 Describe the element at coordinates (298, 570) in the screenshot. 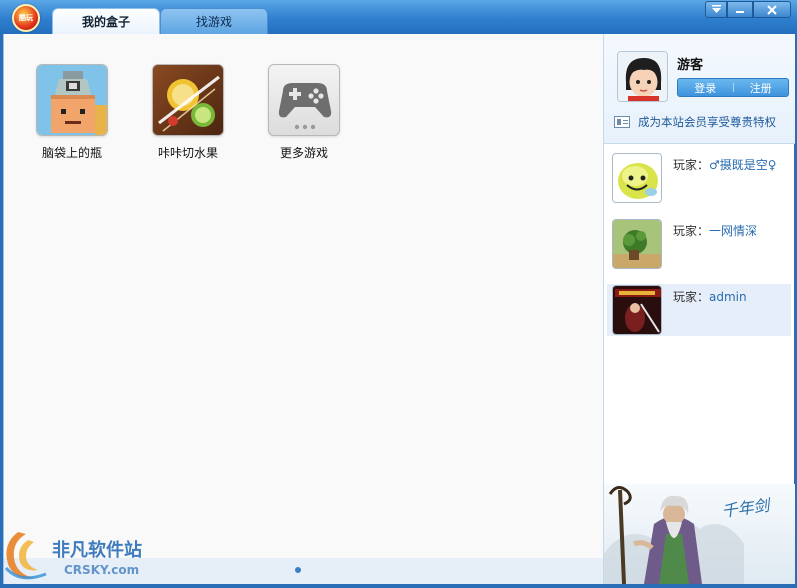

I see `page-indicator-dot` at that location.